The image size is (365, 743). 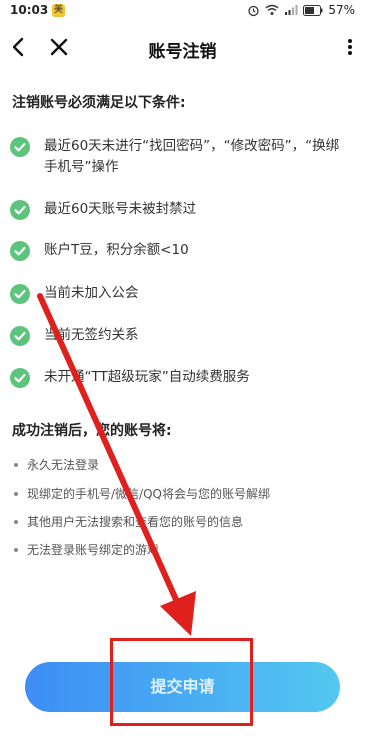 I want to click on consequence-text: 永久无法登录, so click(x=63, y=465).